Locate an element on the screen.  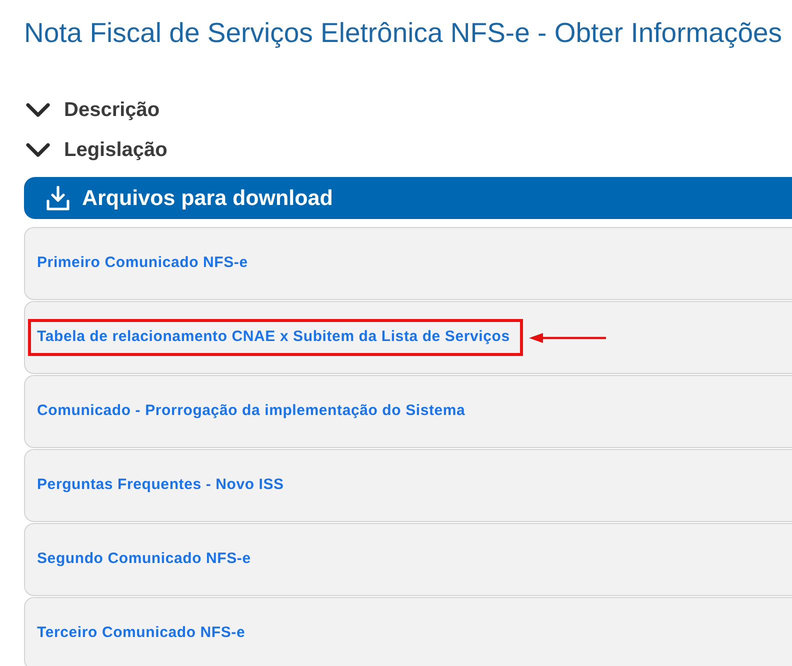
download-link: Perguntas Frequentes - Novo ISS is located at coordinates (160, 485).